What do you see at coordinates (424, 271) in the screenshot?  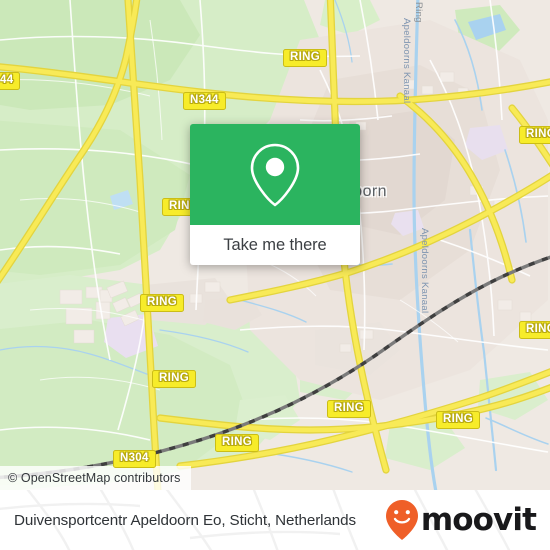 I see `water-label-apeldoorns-kanaal-south: Apeldoorns Kanaal` at bounding box center [424, 271].